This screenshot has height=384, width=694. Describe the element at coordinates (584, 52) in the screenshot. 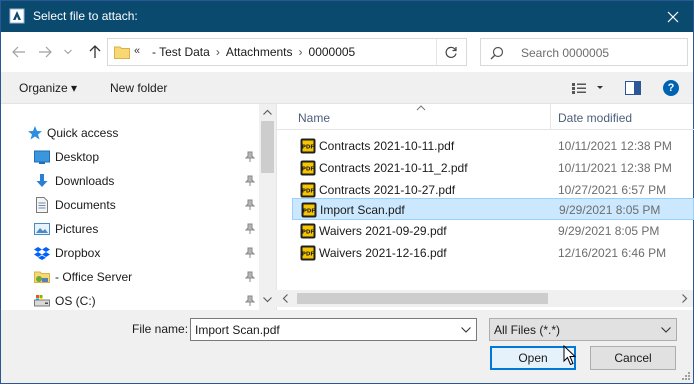

I see `search-box: Search 0000005` at that location.